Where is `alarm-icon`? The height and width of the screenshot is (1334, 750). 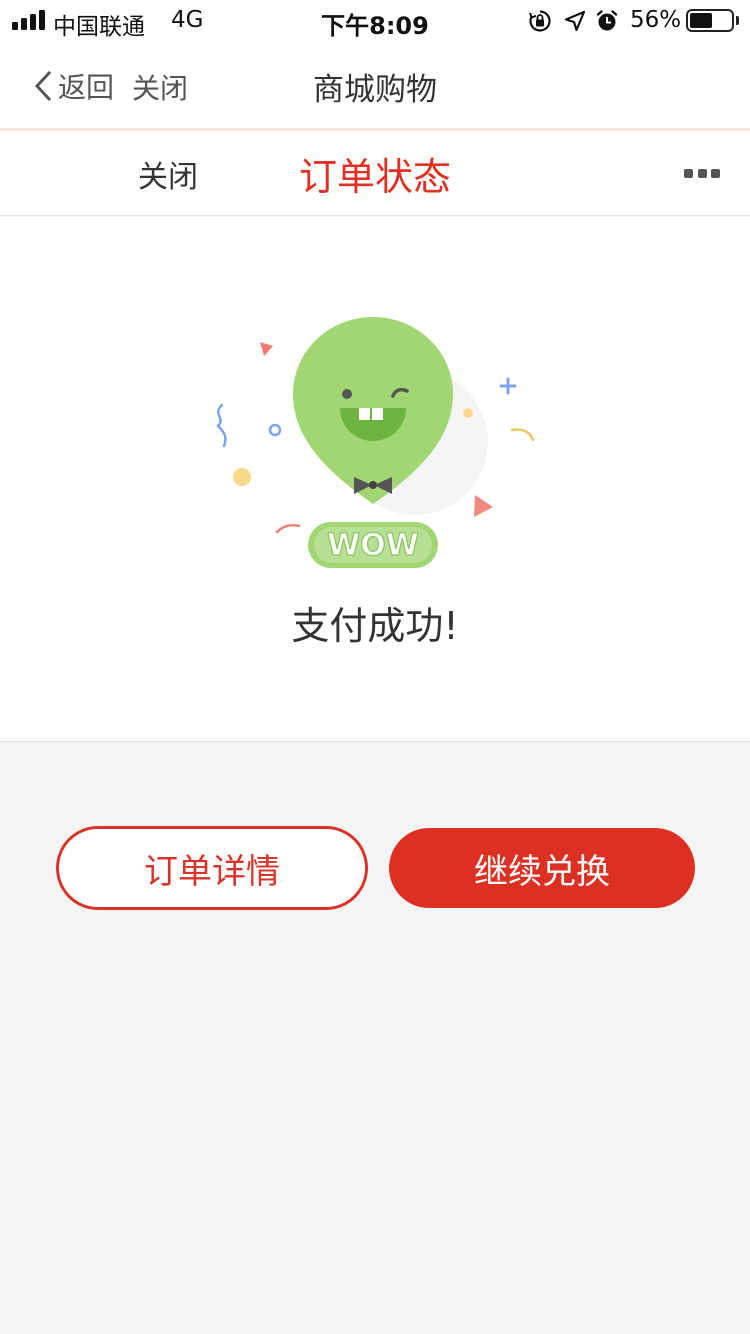 alarm-icon is located at coordinates (607, 20).